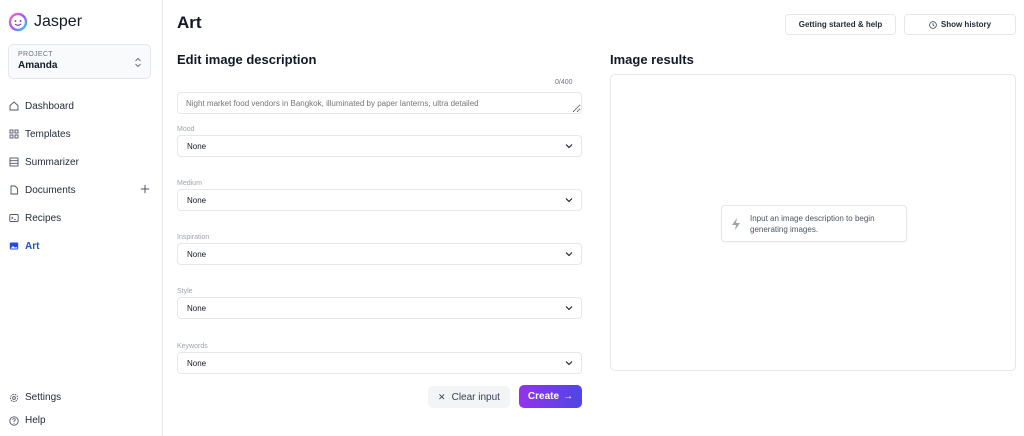  Describe the element at coordinates (966, 24) in the screenshot. I see `show-history-label: Show history` at that location.